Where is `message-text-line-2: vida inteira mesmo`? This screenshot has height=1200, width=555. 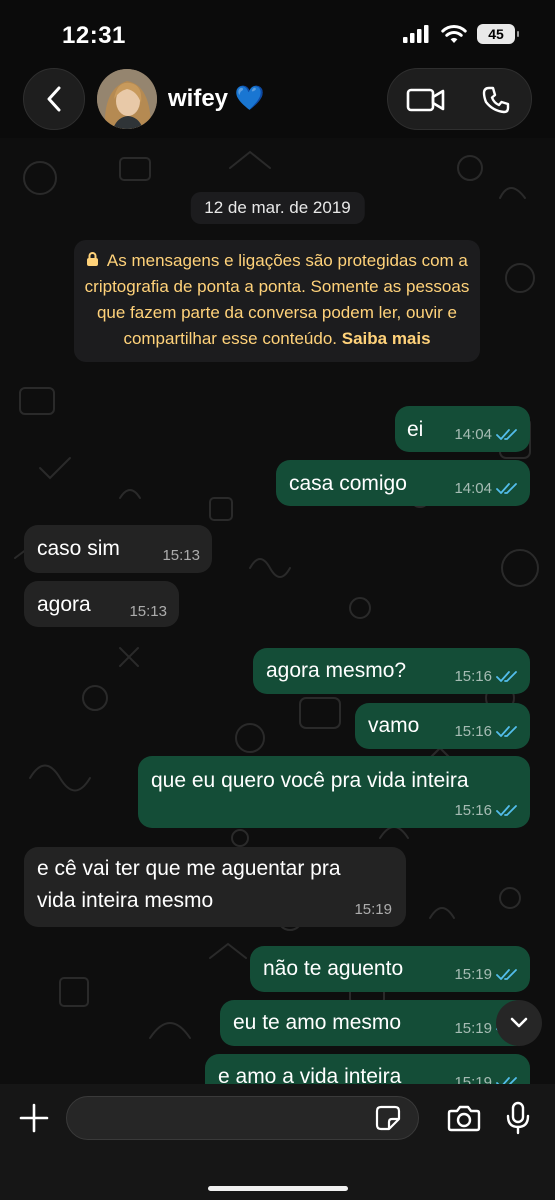
message-text-line-2: vida inteira mesmo is located at coordinates (125, 900).